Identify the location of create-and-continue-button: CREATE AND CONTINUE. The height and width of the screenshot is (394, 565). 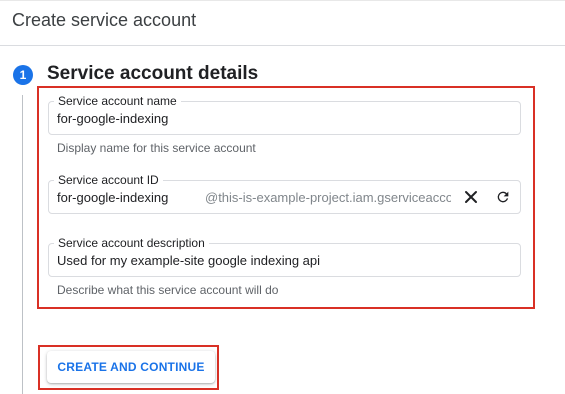
(131, 367).